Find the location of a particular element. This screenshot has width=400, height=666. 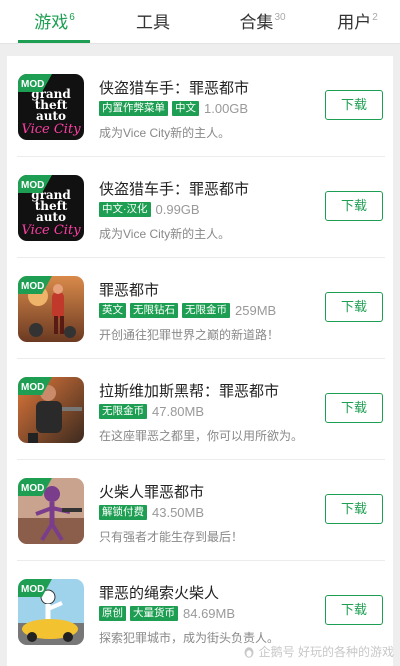

app-description: 在这座罪恶之都里，你可以用所欲为。 is located at coordinates (201, 436).